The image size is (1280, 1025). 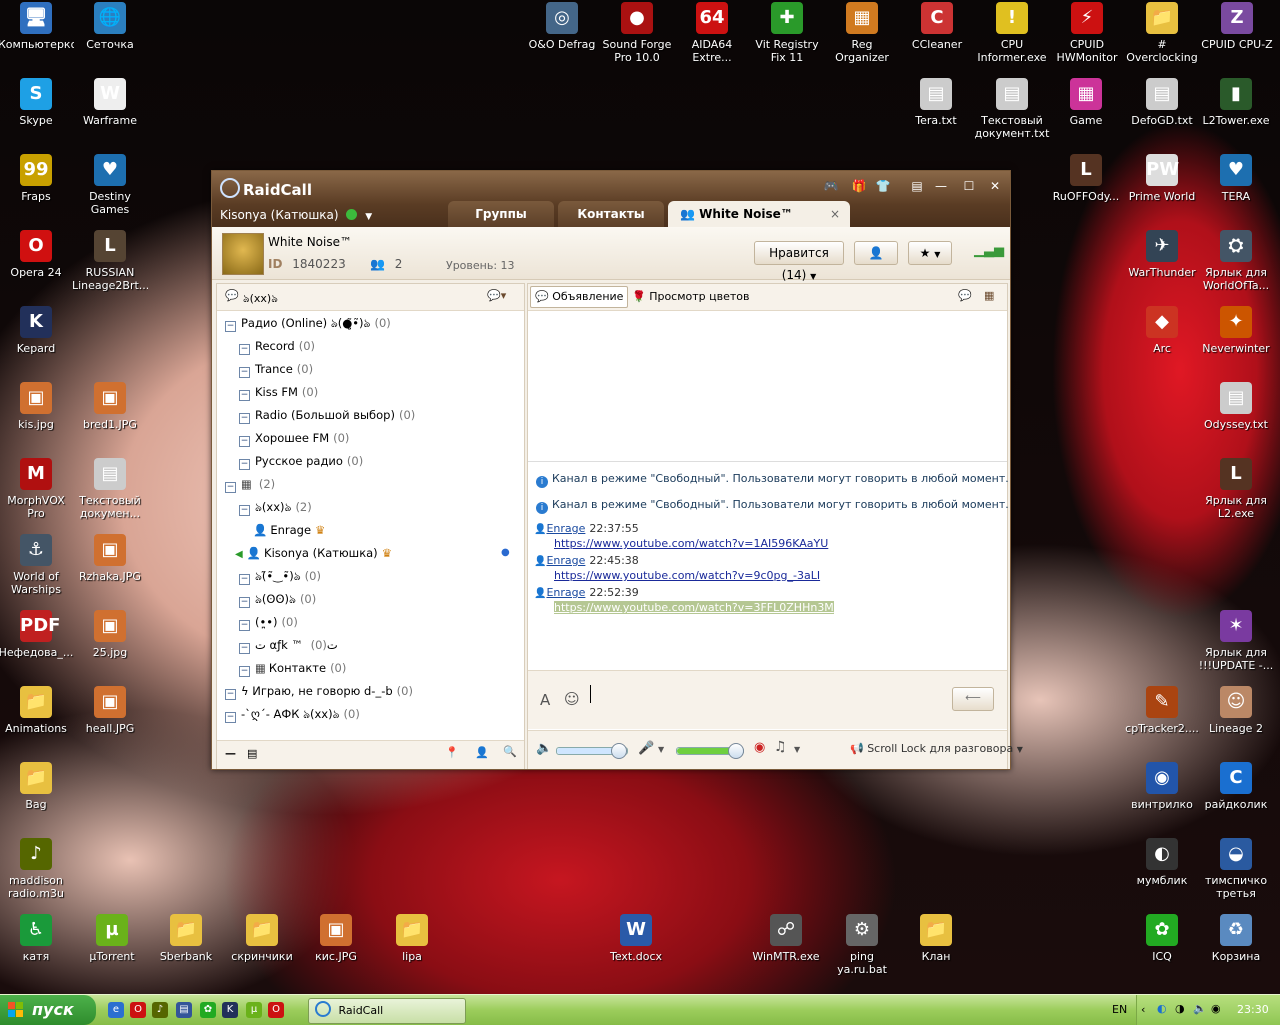 What do you see at coordinates (1086, 112) in the screenshot?
I see `desktop-icon: ▦ Game` at bounding box center [1086, 112].